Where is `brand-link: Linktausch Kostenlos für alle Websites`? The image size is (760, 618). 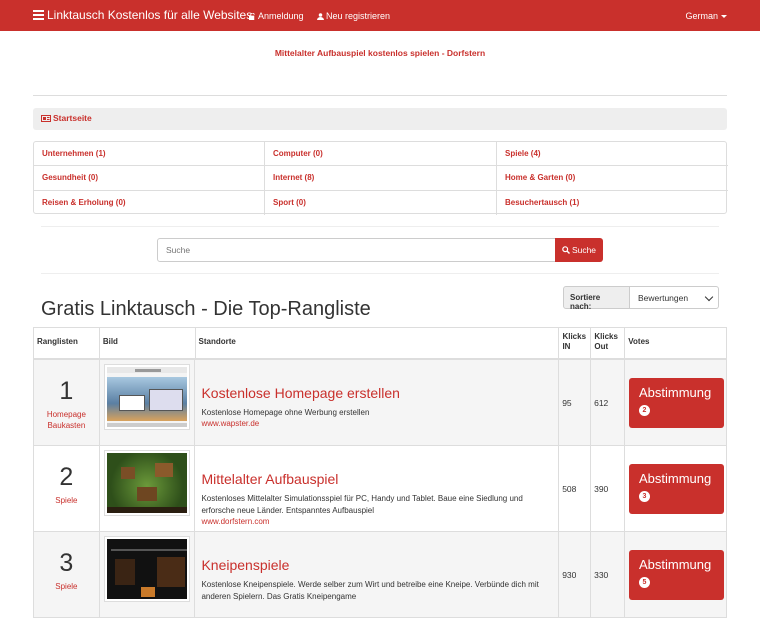 brand-link: Linktausch Kostenlos für alle Websites is located at coordinates (142, 15).